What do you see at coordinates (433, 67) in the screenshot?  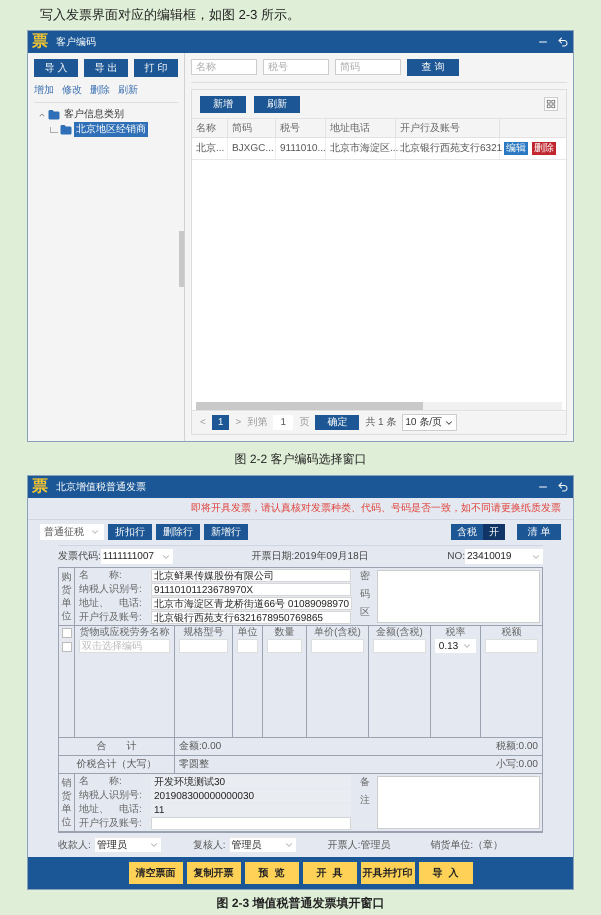 I see `query-button: 查 询` at bounding box center [433, 67].